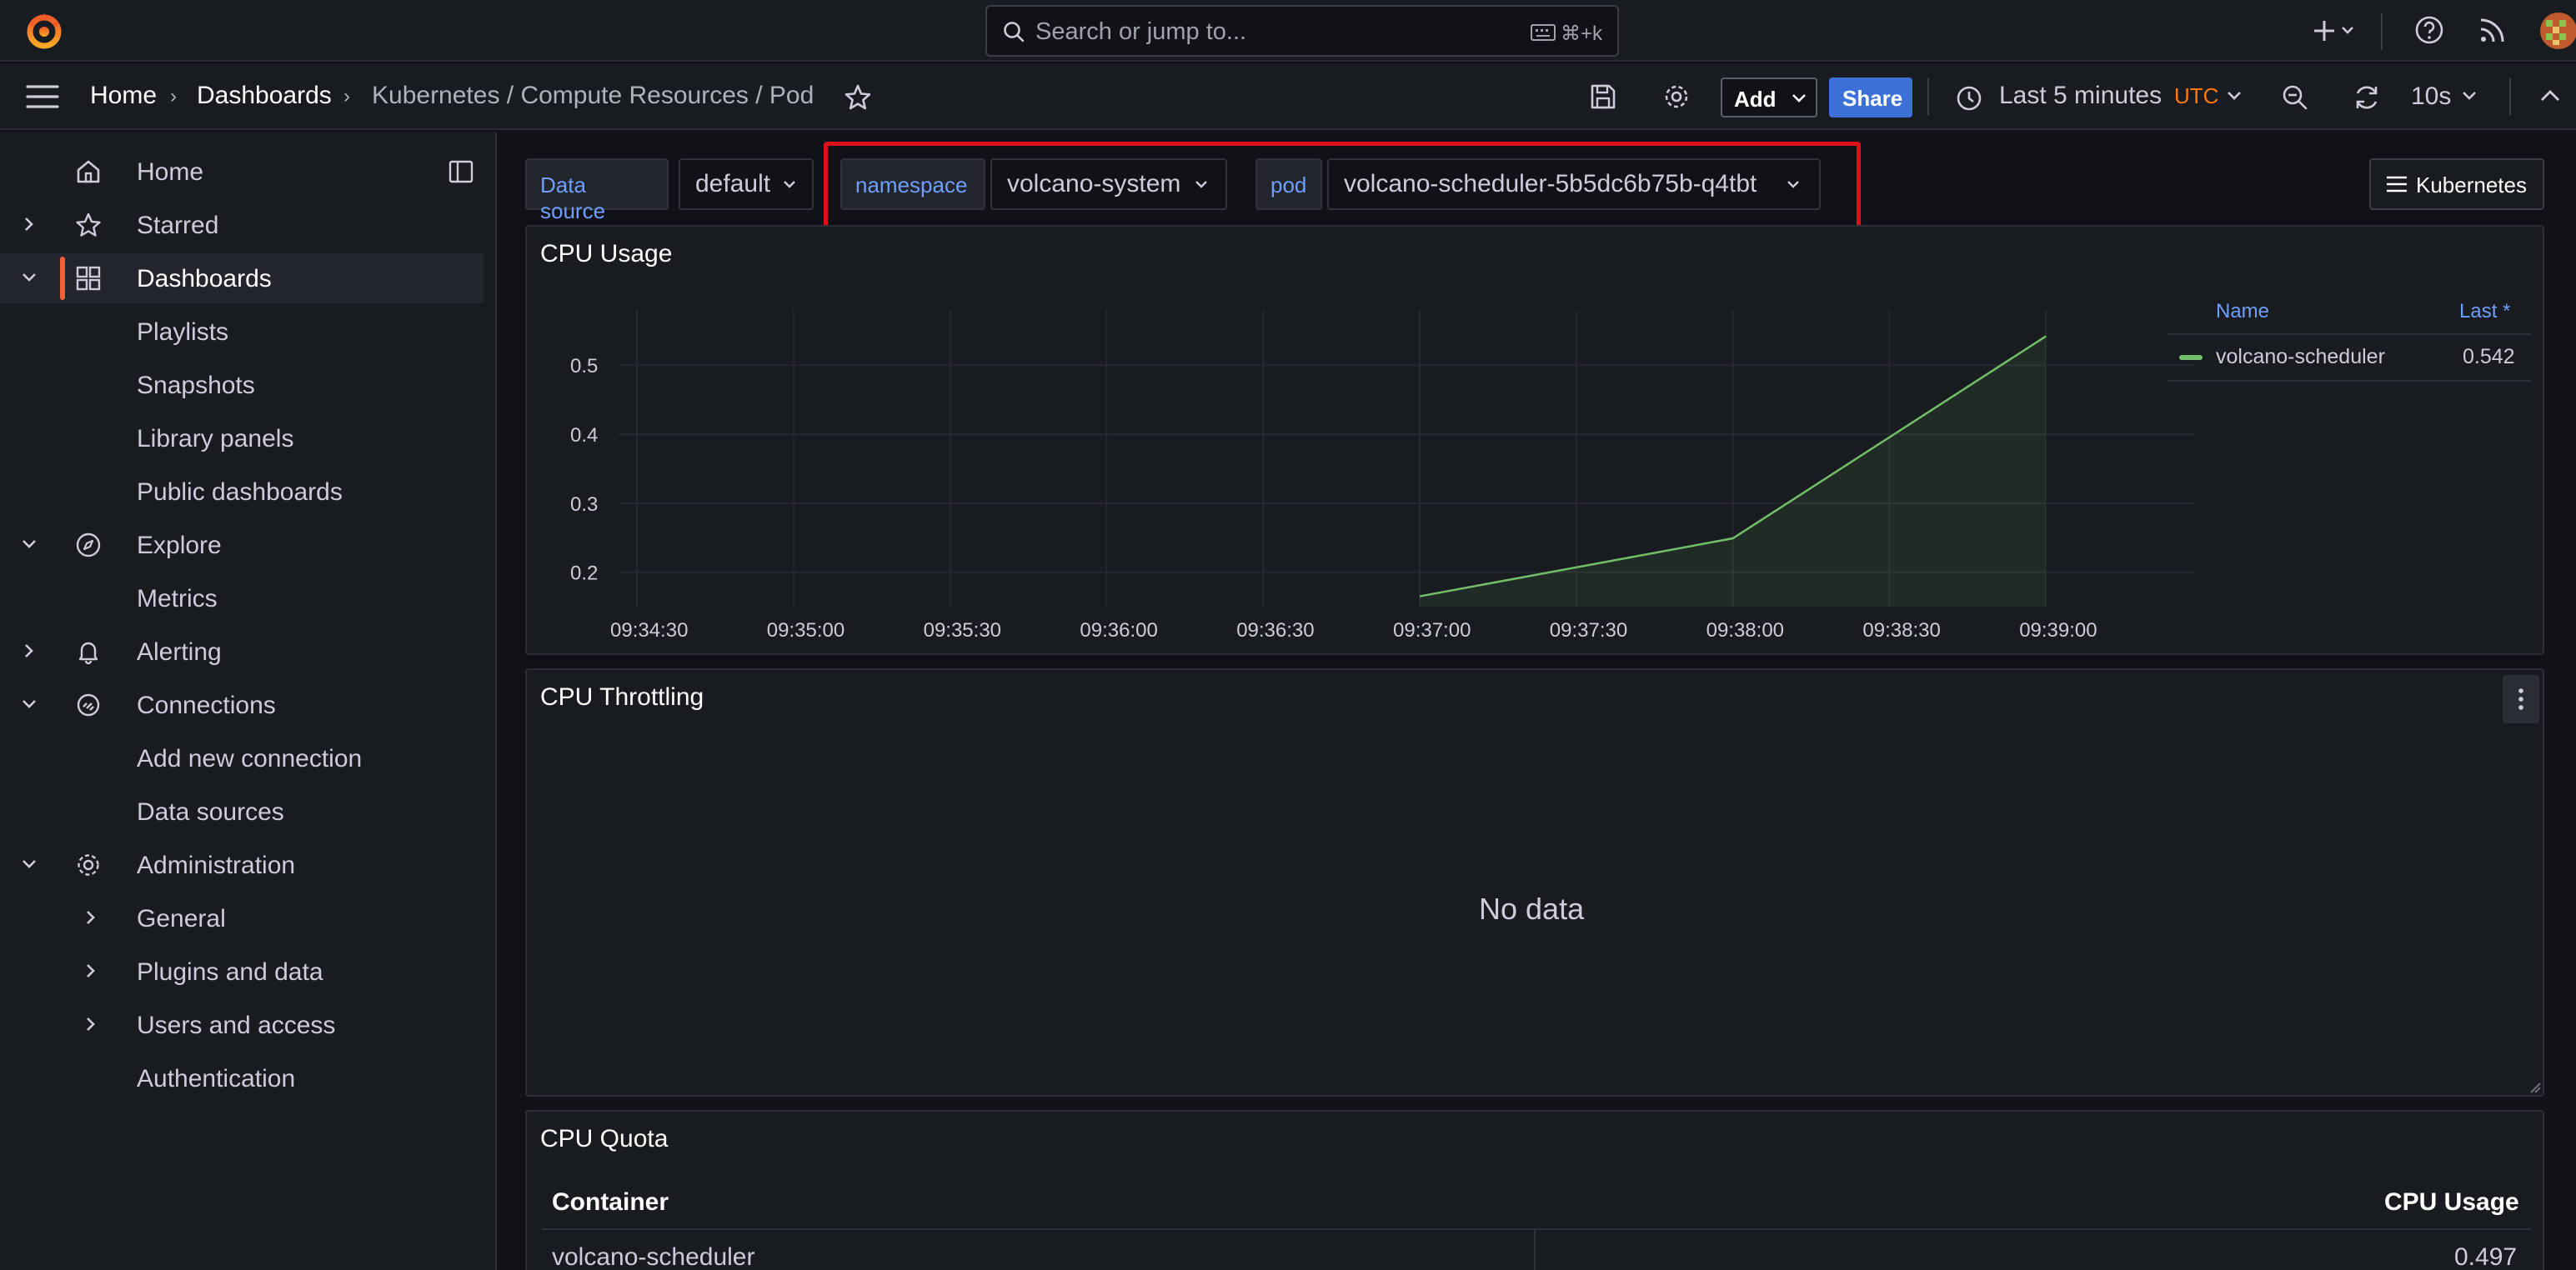 This screenshot has width=2576, height=1270. Describe the element at coordinates (242, 652) in the screenshot. I see `sidebar-item-alerting: Alerting` at that location.